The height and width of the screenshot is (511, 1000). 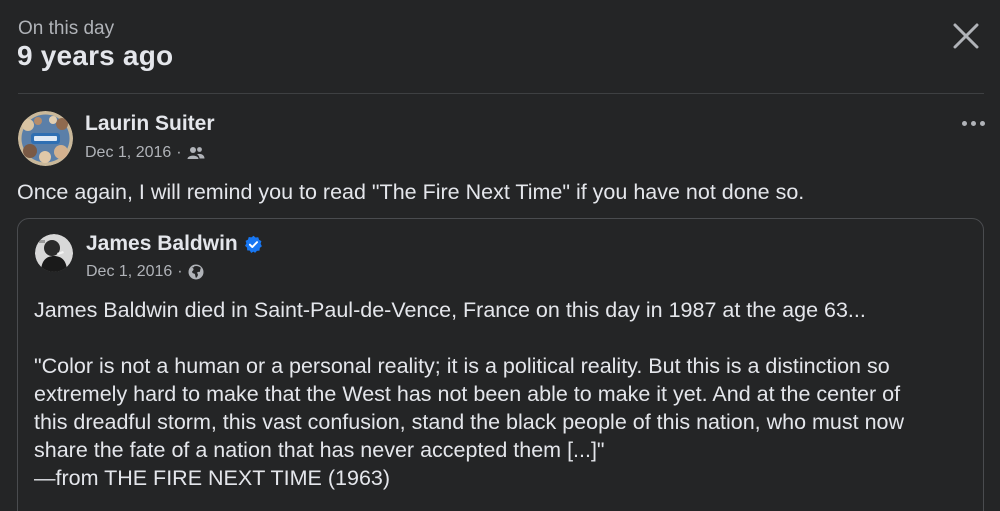 I want to click on close-icon, so click(x=966, y=36).